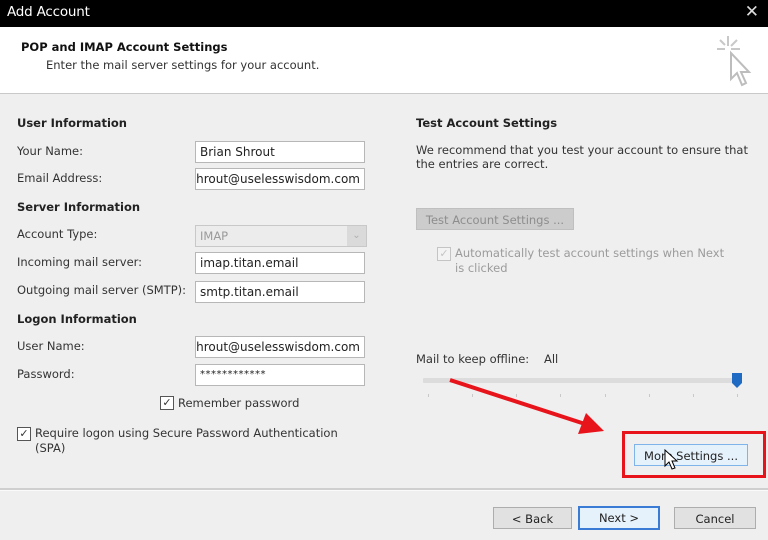 This screenshot has width=768, height=540. Describe the element at coordinates (356, 236) in the screenshot. I see `chevron-down-icon: ⌄` at that location.